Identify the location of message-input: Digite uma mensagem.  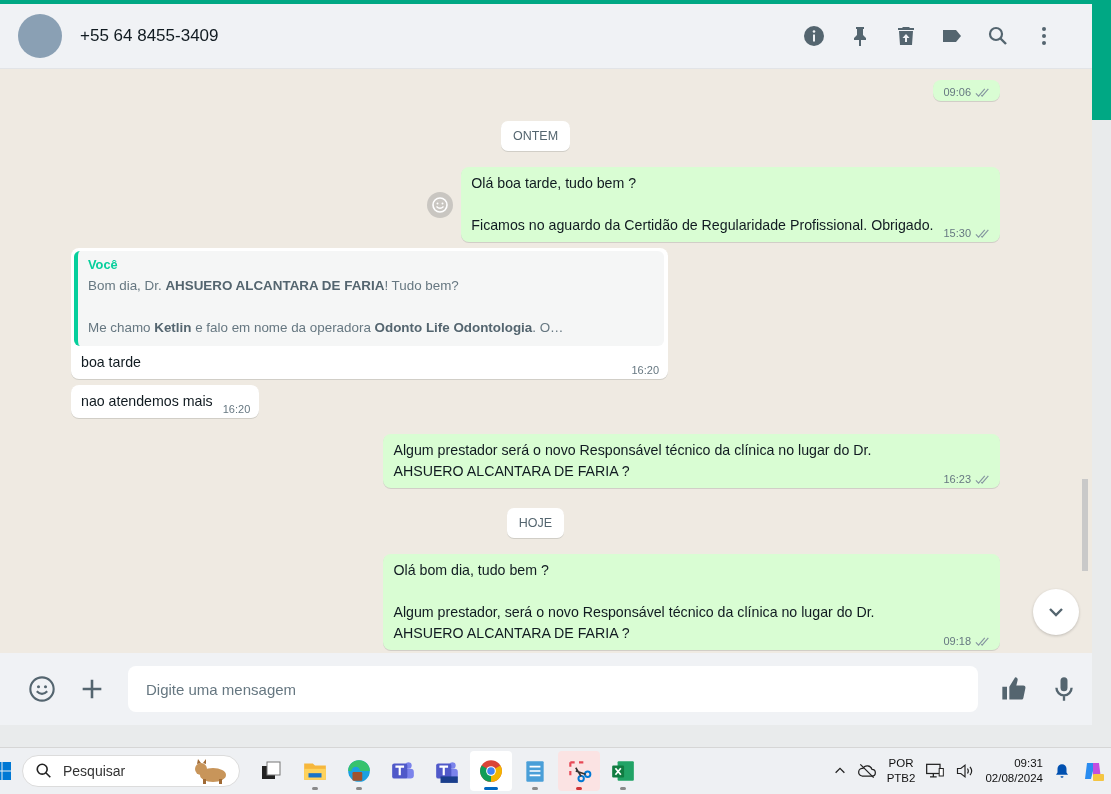
(553, 689).